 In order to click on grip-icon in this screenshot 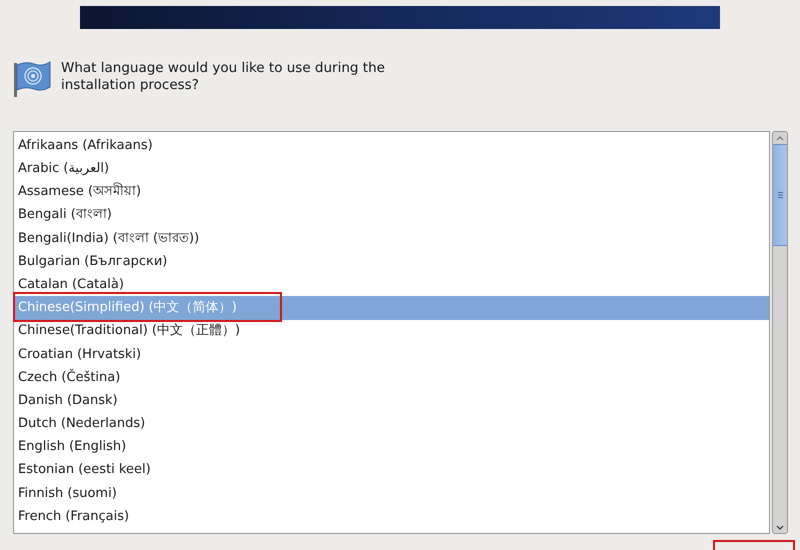, I will do `click(780, 195)`.